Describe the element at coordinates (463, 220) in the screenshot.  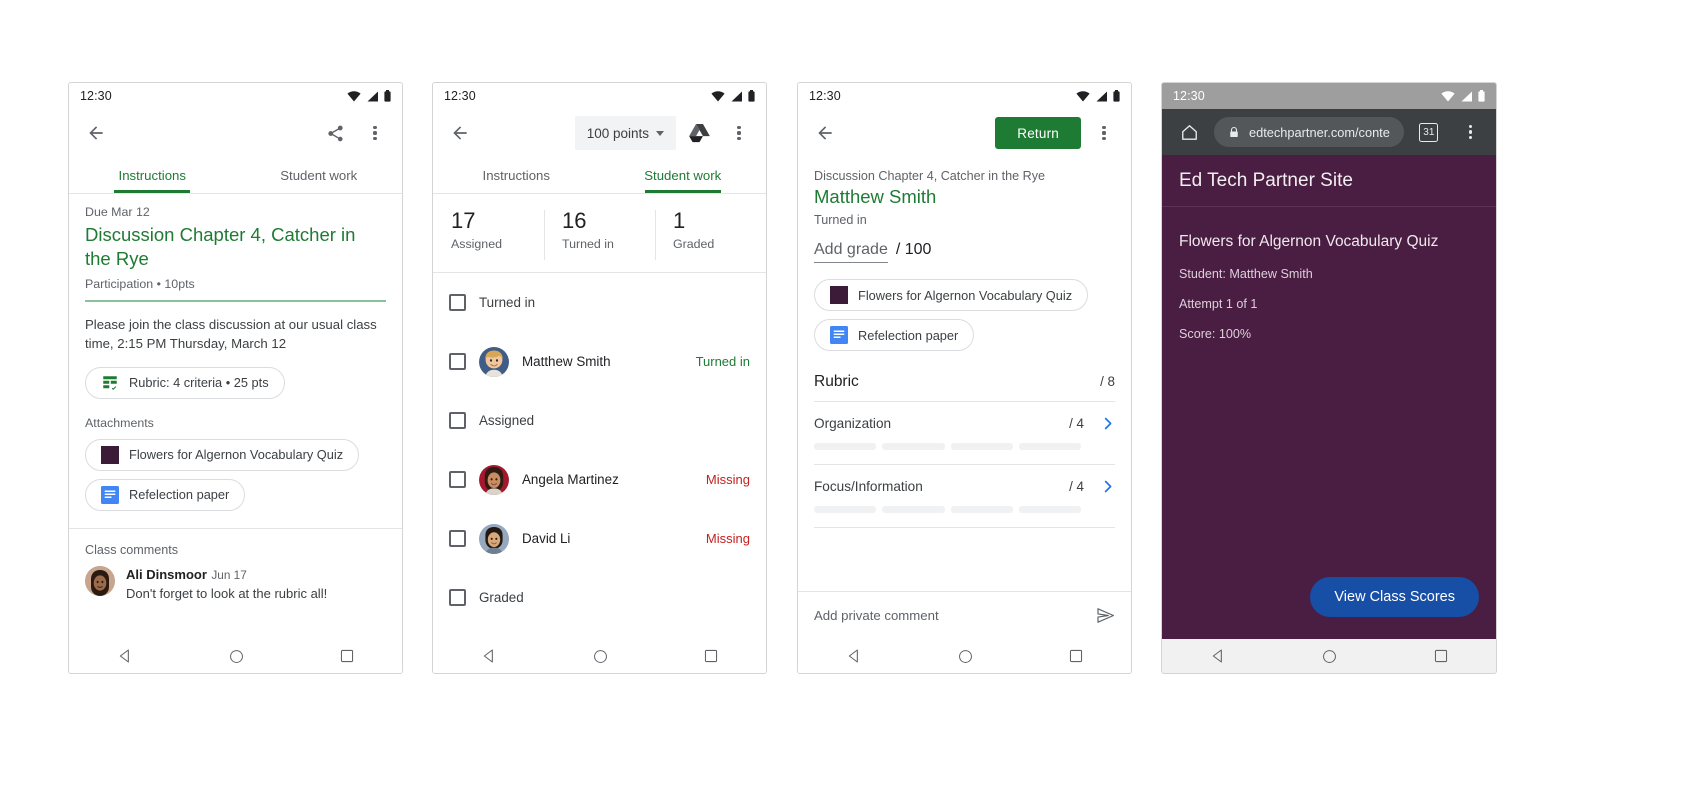
I see `stat-number: 17` at that location.